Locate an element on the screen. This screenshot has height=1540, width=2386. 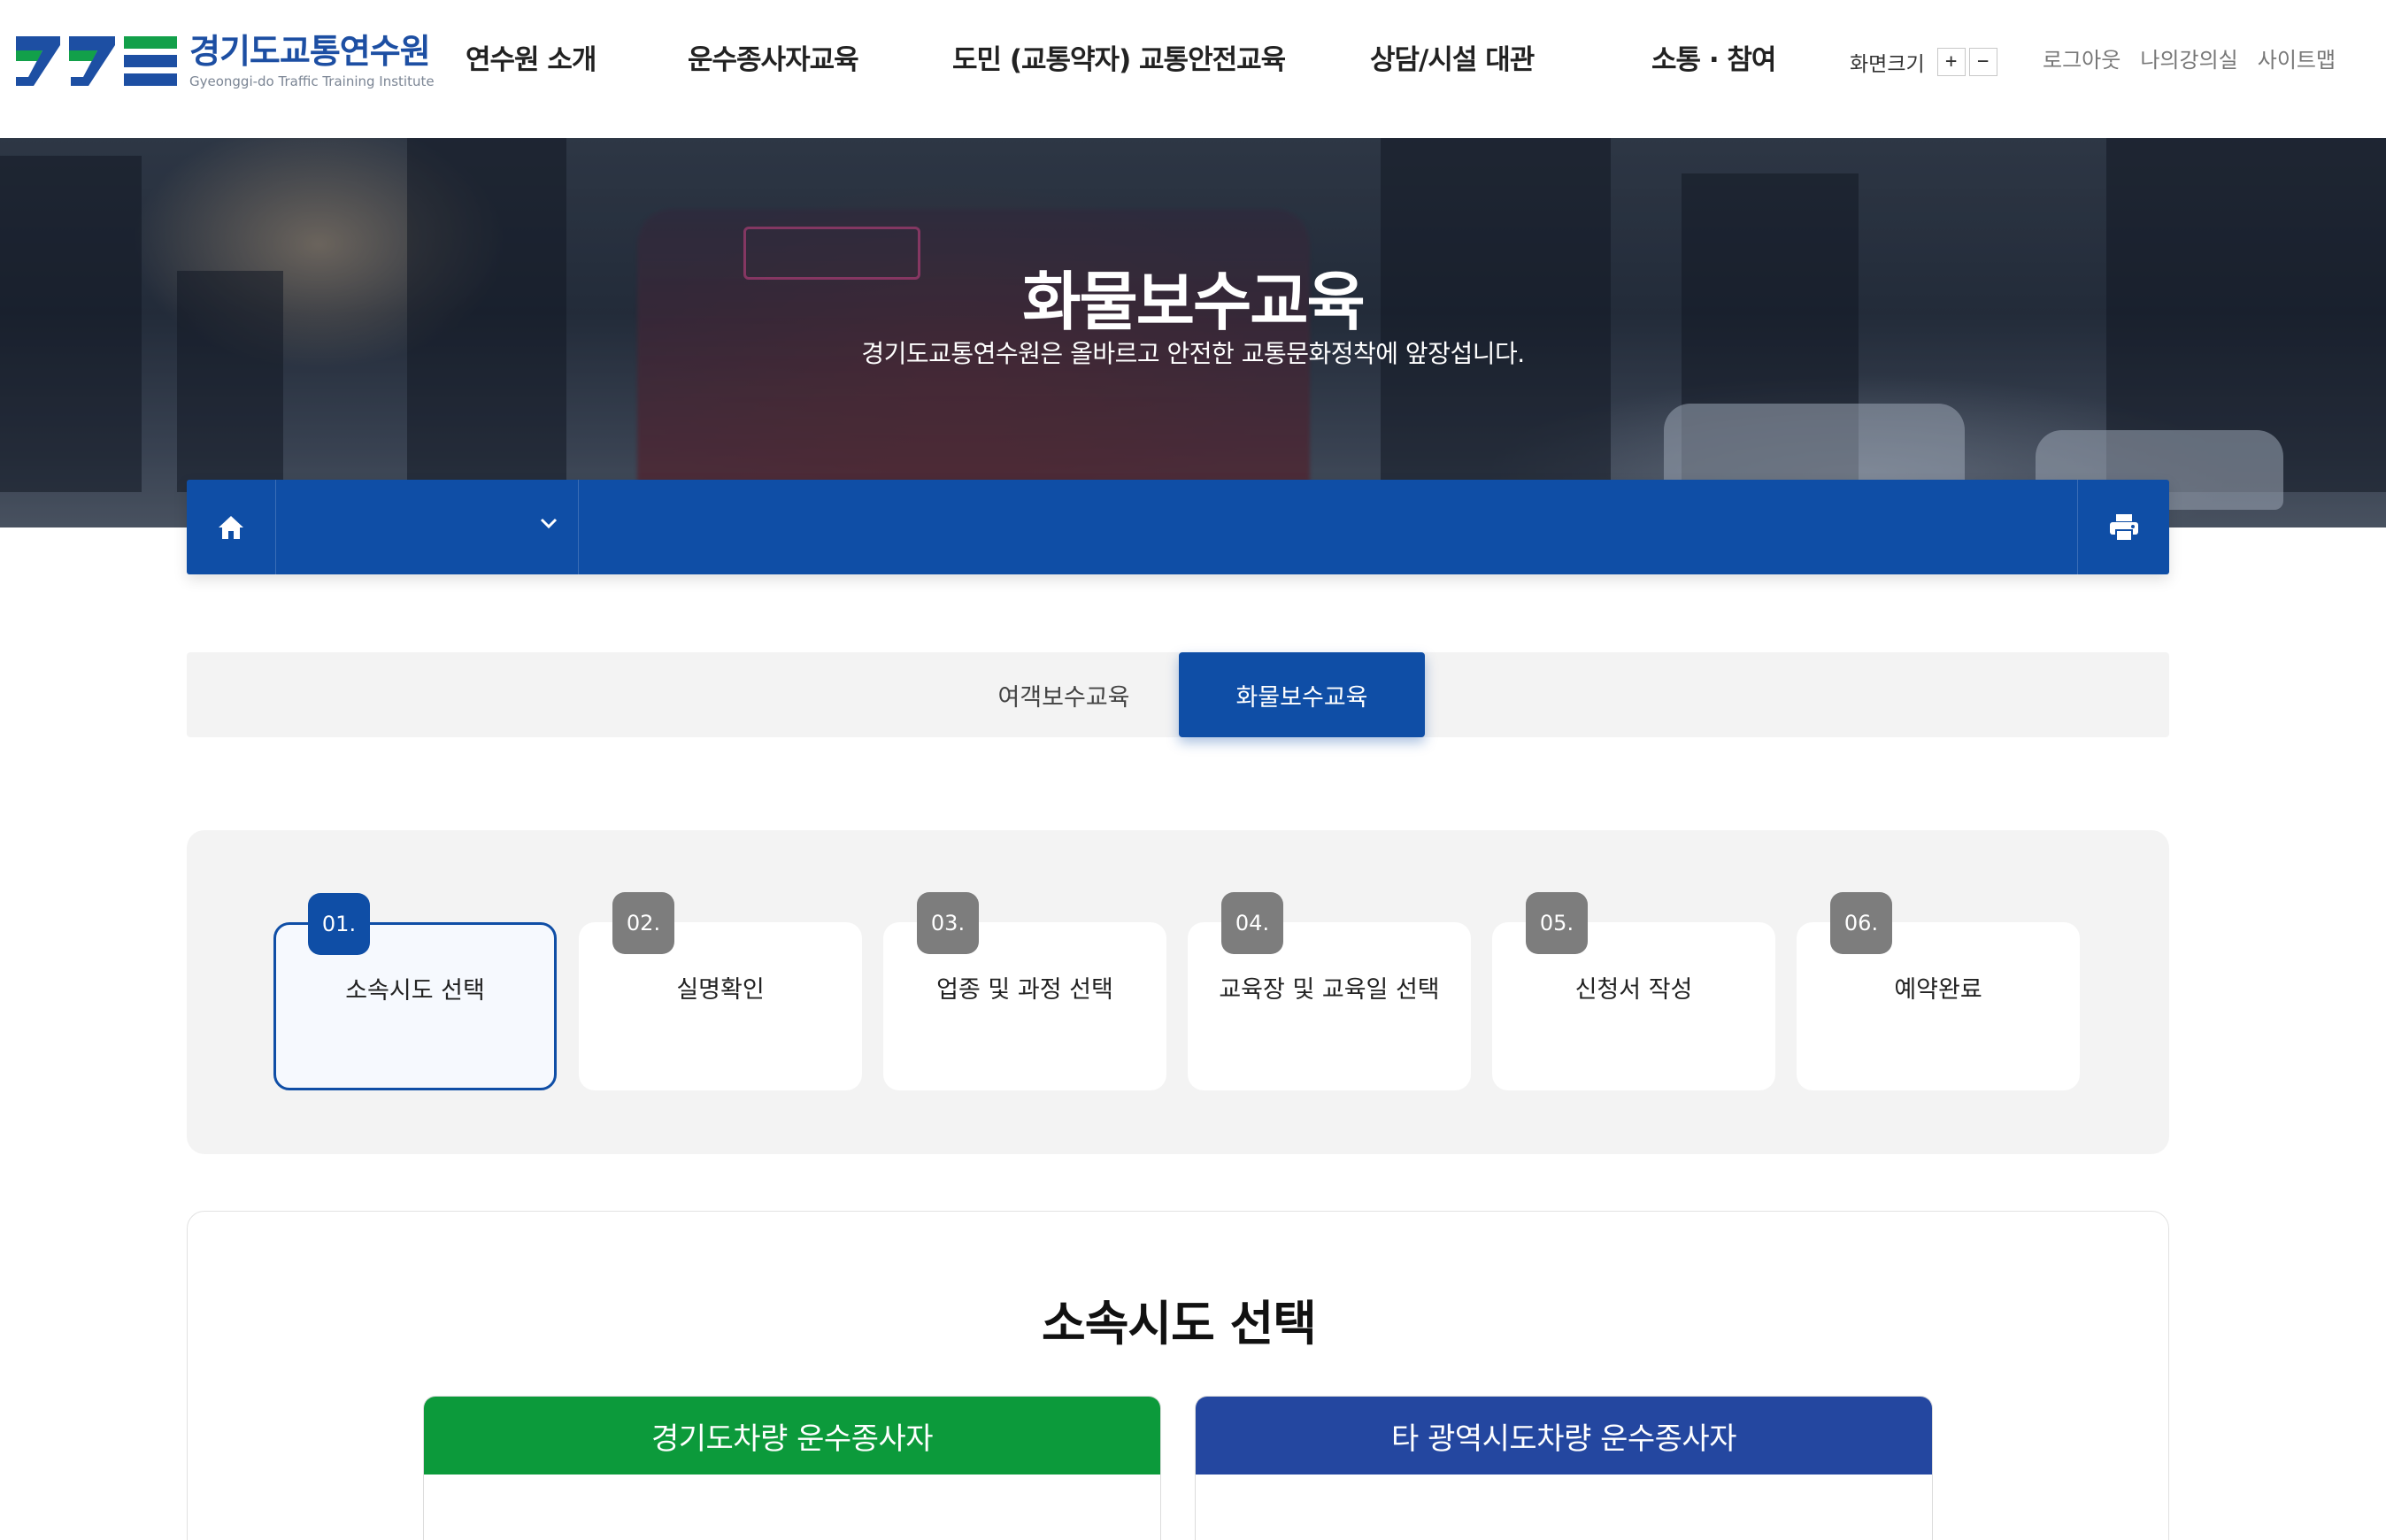
logout-link: 로그아웃 is located at coordinates (2082, 57).